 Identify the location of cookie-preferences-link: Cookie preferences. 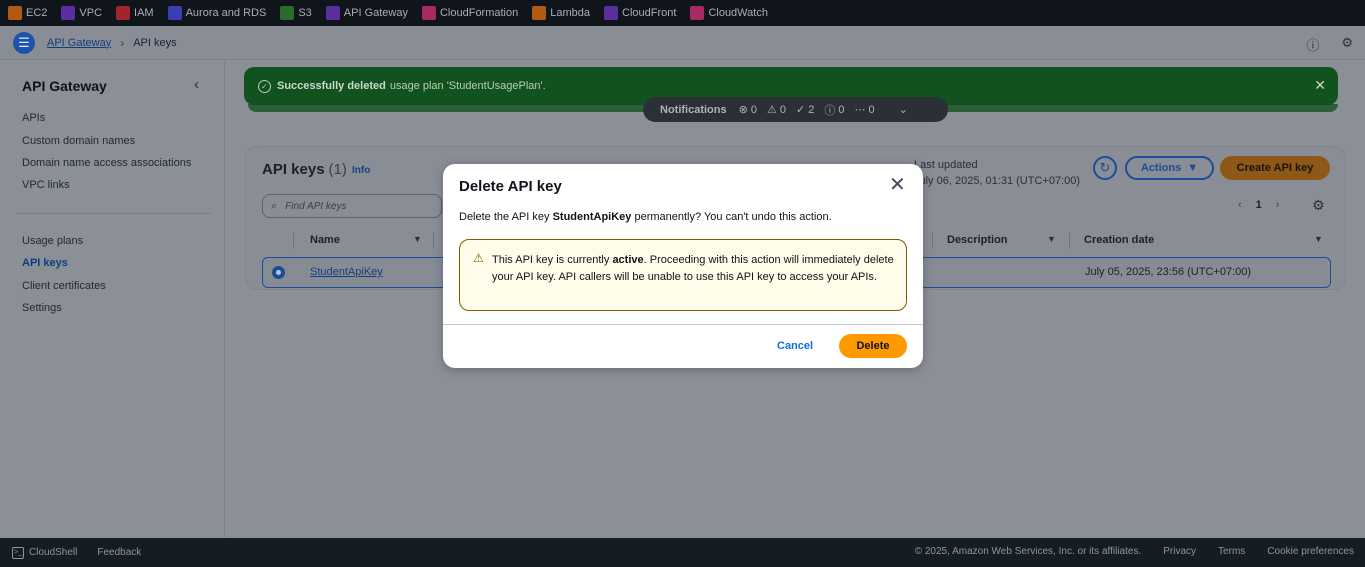
(1310, 551).